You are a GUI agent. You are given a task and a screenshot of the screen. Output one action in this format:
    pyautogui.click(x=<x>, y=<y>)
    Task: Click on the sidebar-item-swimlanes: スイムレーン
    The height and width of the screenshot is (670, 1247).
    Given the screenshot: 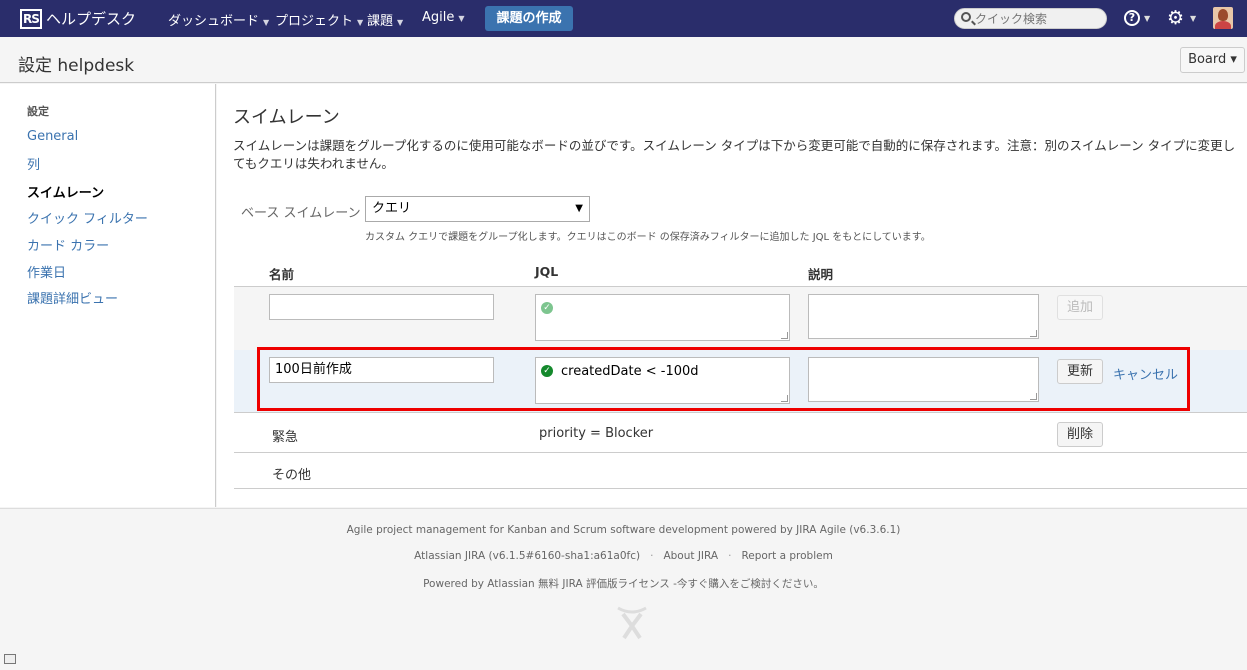 What is the action you would take?
    pyautogui.click(x=65, y=191)
    